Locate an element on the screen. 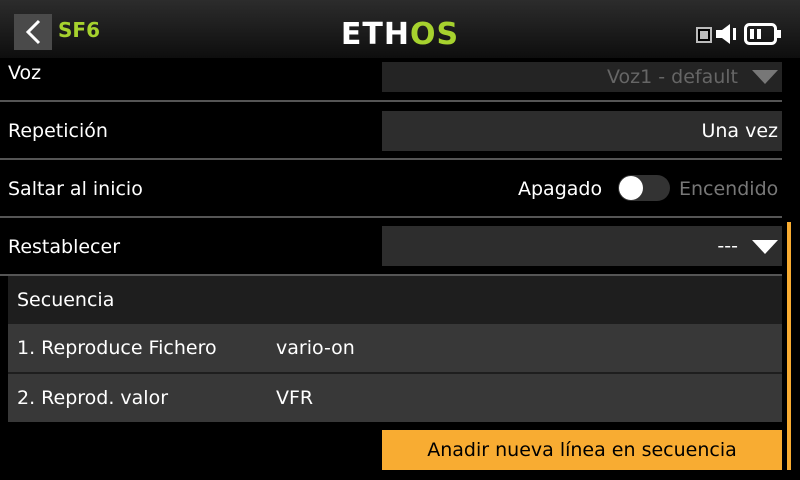 This screenshot has height=480, width=800. battery-icon is located at coordinates (762, 34).